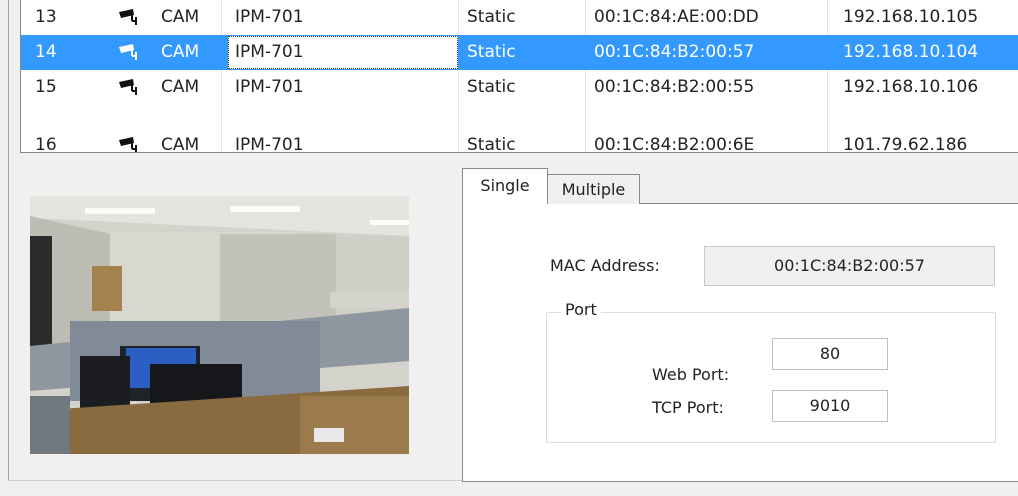  Describe the element at coordinates (581, 309) in the screenshot. I see `port-group-title: Port` at that location.